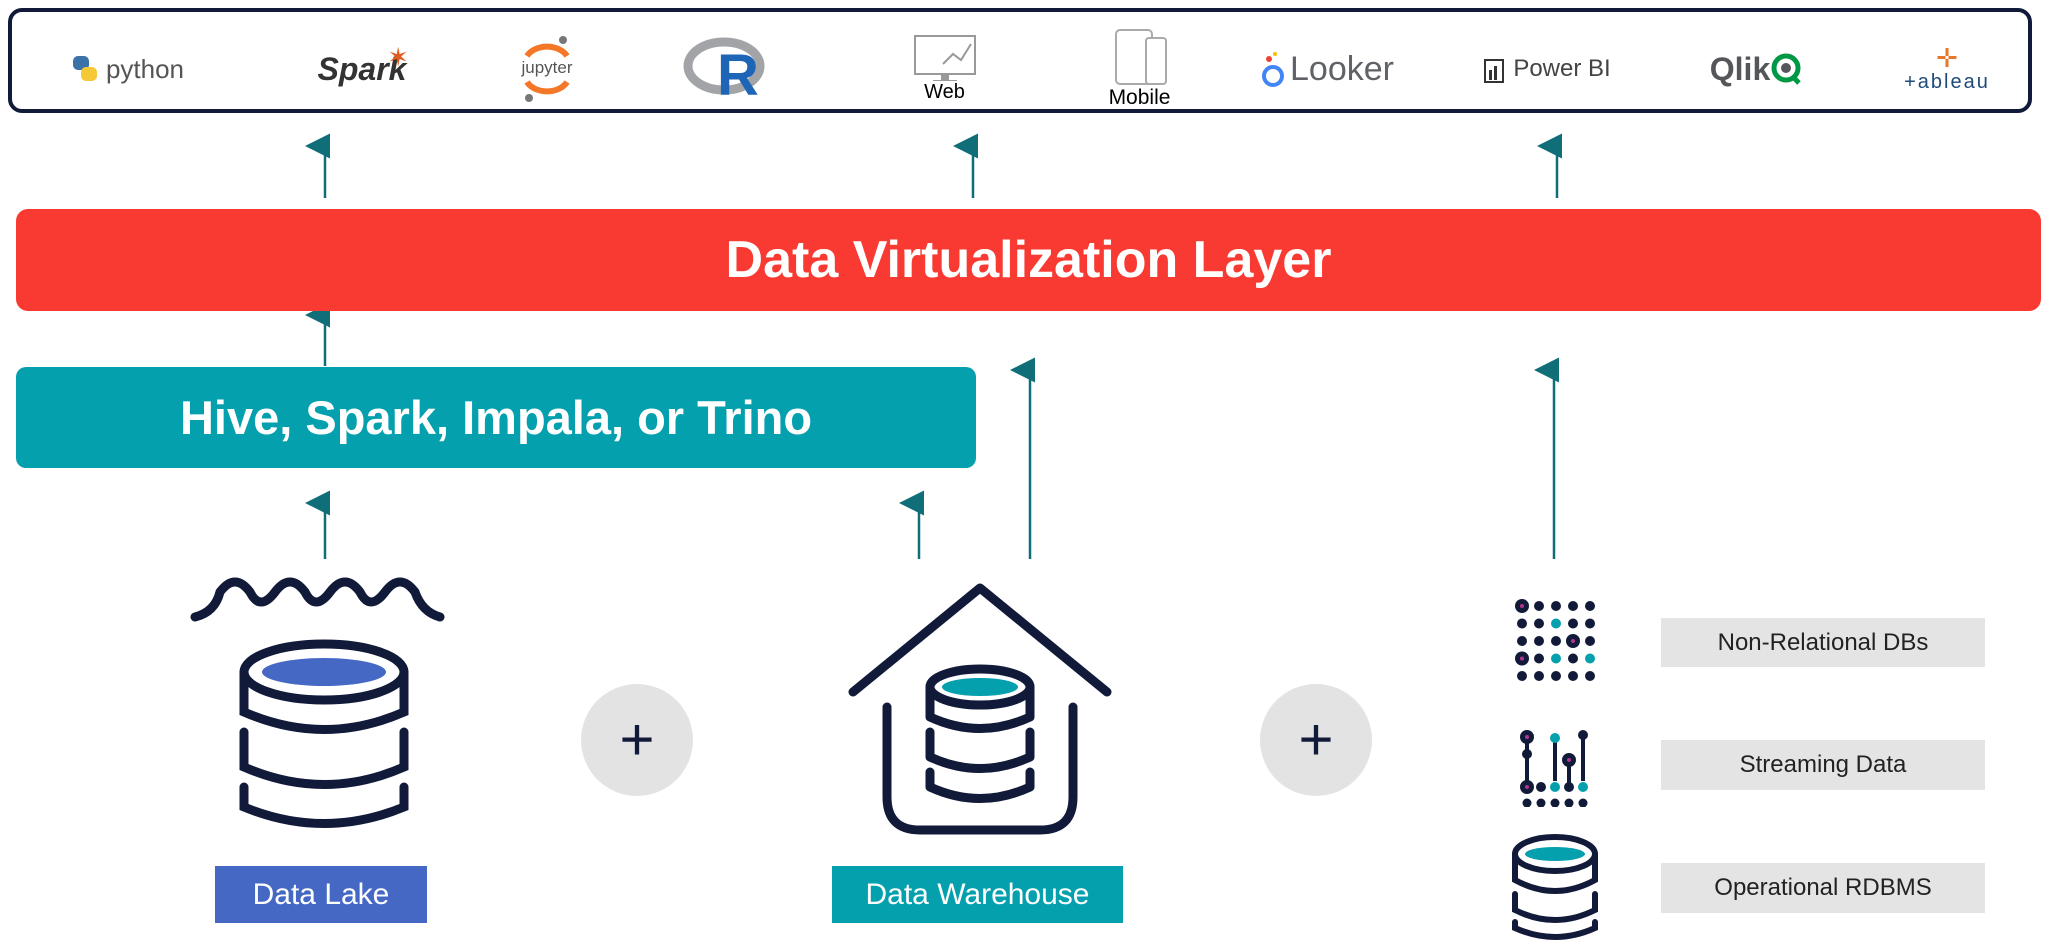 The image size is (2048, 952). I want to click on streaming-data-label: Streaming Data, so click(1823, 765).